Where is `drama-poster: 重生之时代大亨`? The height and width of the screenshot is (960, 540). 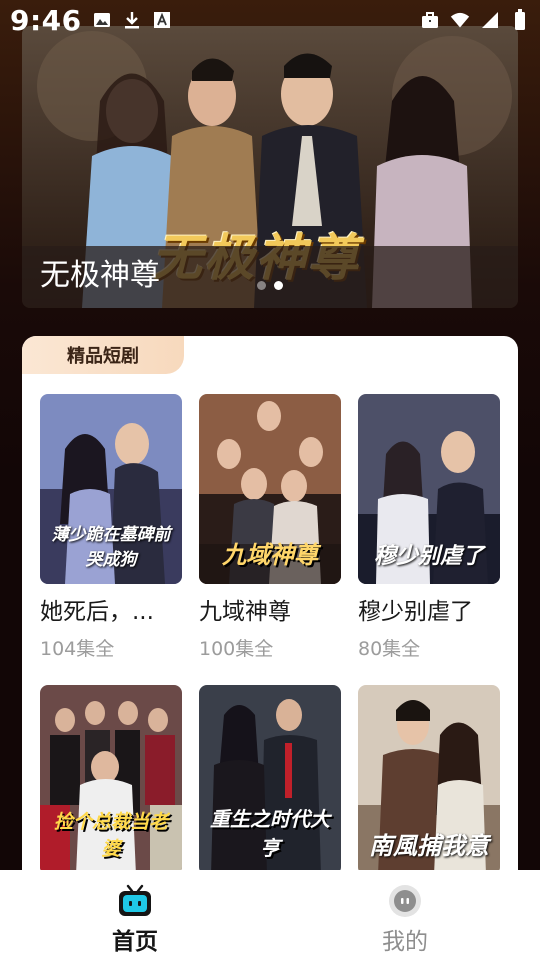
drama-poster: 重生之时代大亨 is located at coordinates (270, 780).